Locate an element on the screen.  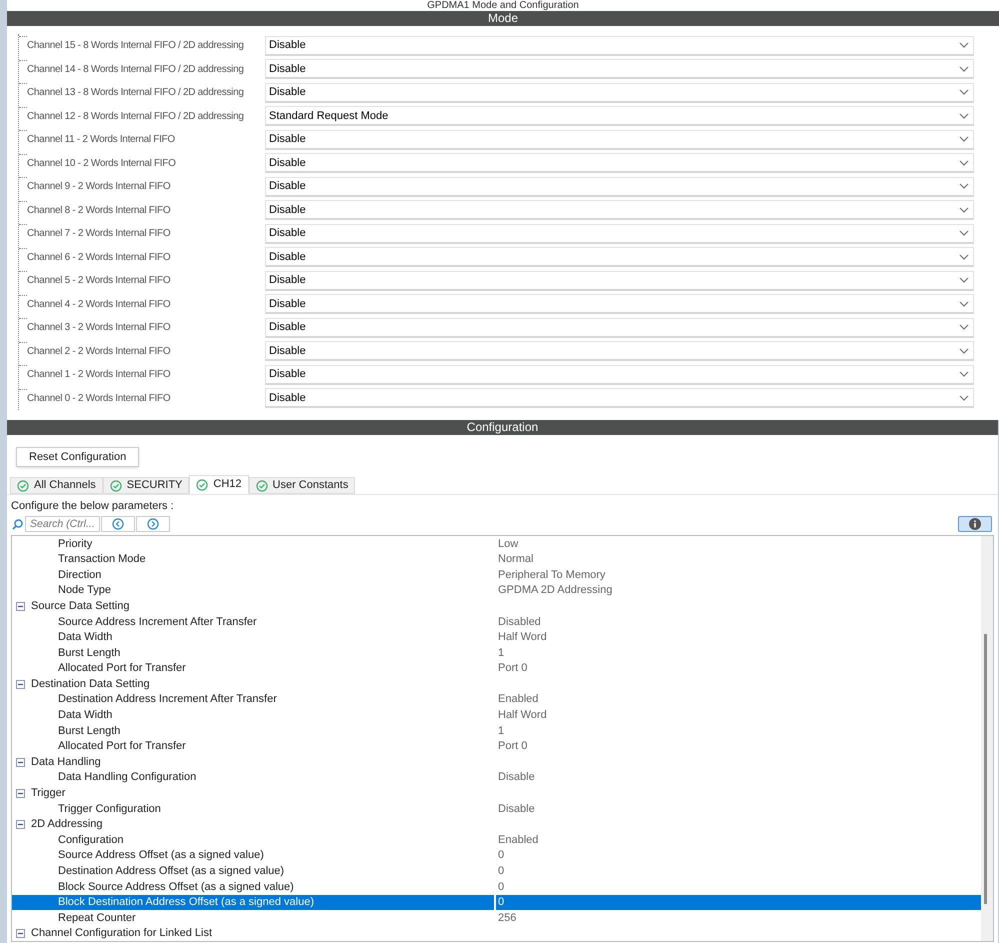
parameter-value: Disabled is located at coordinates (519, 622).